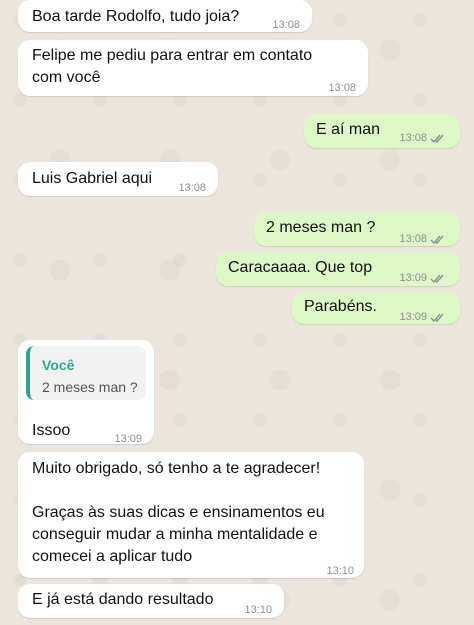 The height and width of the screenshot is (625, 474). Describe the element at coordinates (86, 373) in the screenshot. I see `quoted-message: Você 2 meses man ?` at that location.